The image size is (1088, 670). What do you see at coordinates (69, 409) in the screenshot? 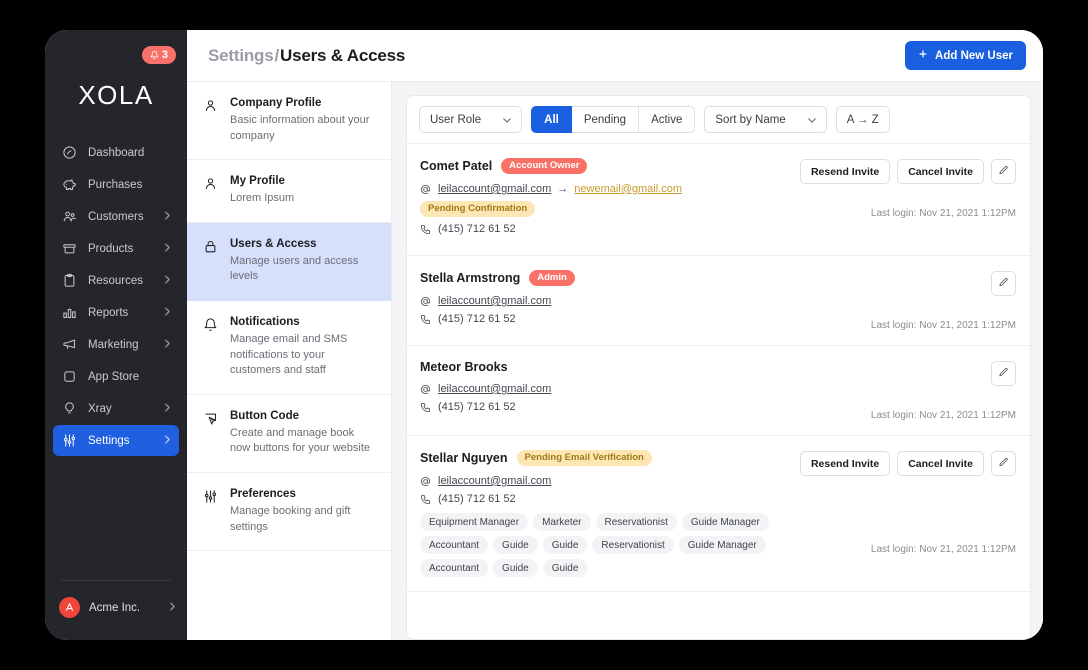
I see `lightbulb-icon` at bounding box center [69, 409].